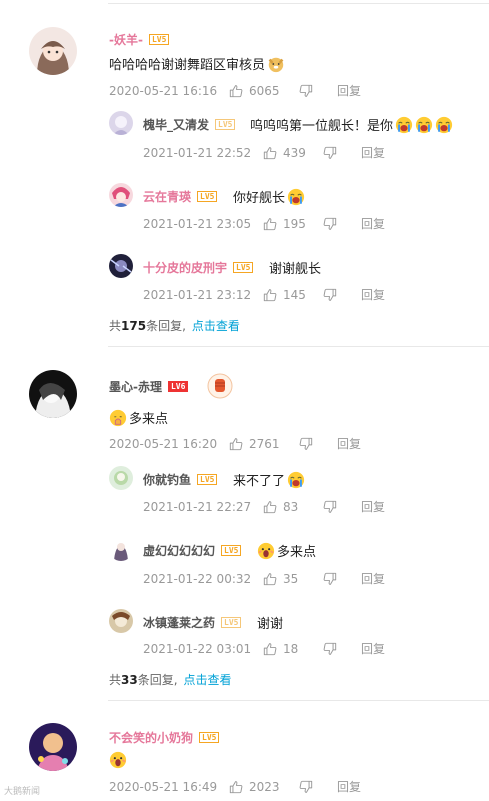 The image size is (489, 801). What do you see at coordinates (179, 551) in the screenshot?
I see `reply-username-text: 虚幻幻幻幻幻` at bounding box center [179, 551].